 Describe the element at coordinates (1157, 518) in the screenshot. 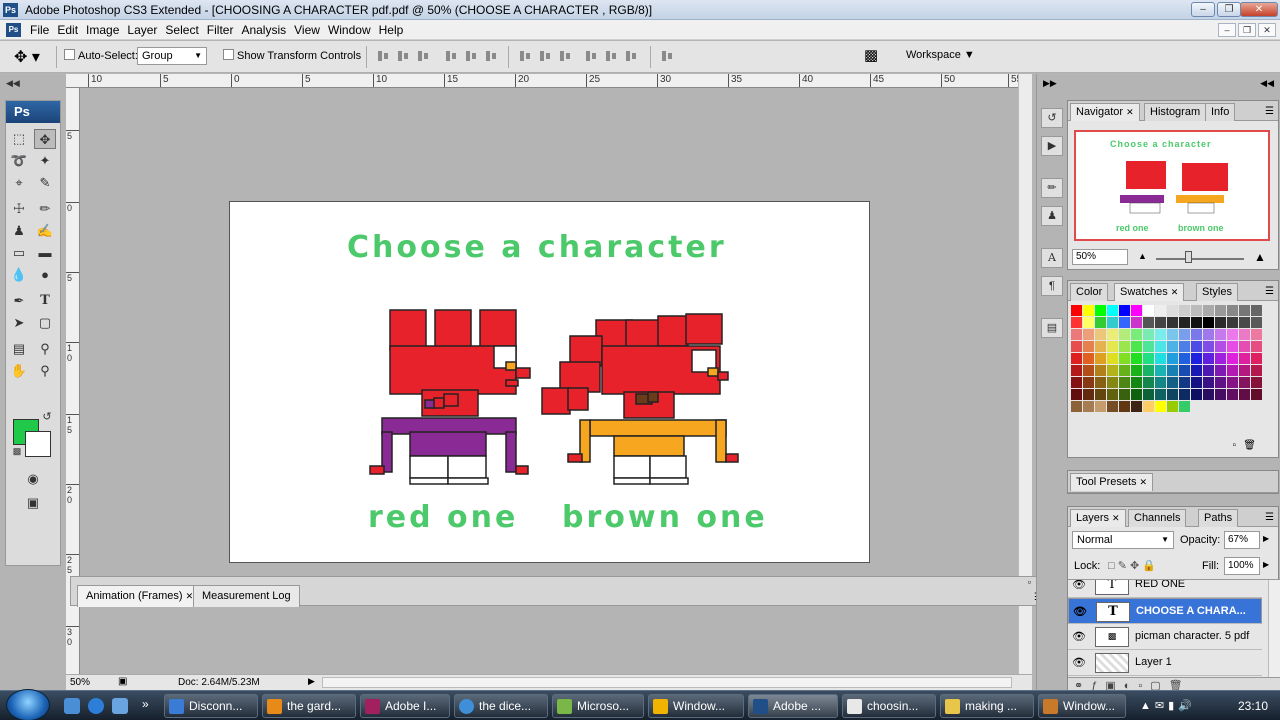

I see `tab-channels: Channels` at that location.